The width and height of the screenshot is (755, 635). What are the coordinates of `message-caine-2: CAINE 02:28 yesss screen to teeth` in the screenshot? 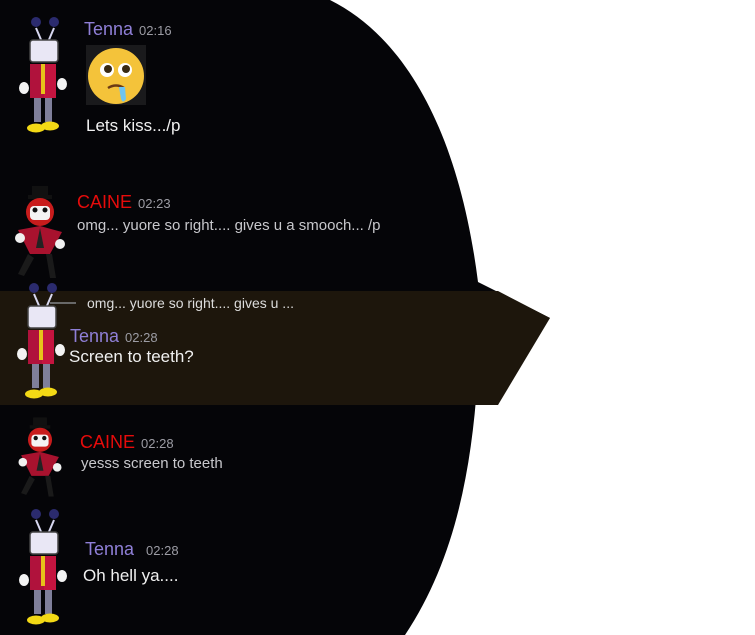 It's located at (280, 455).